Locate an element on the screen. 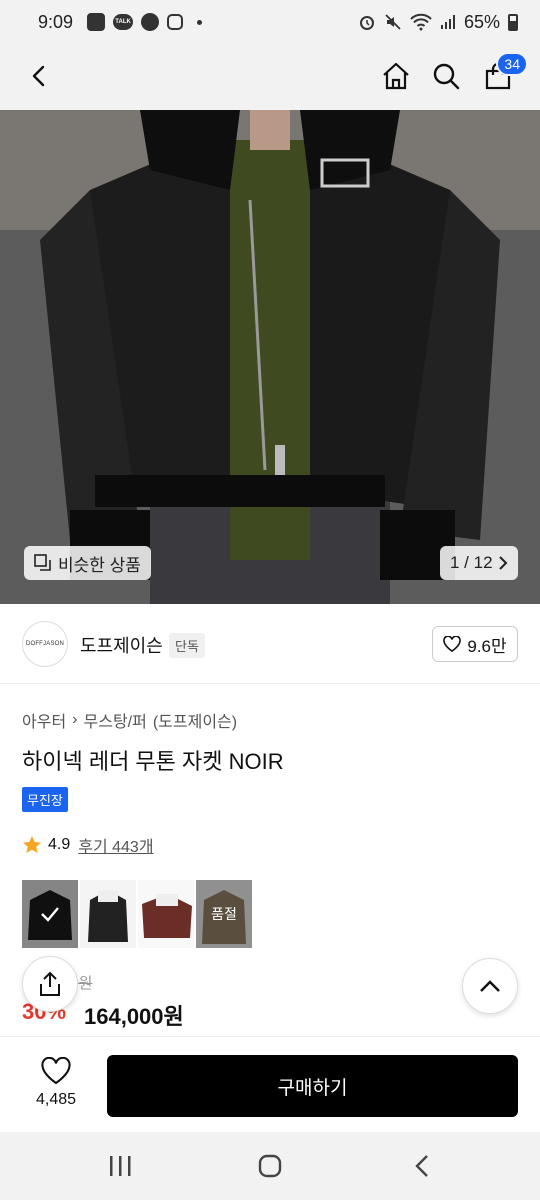  share-button is located at coordinates (50, 984).